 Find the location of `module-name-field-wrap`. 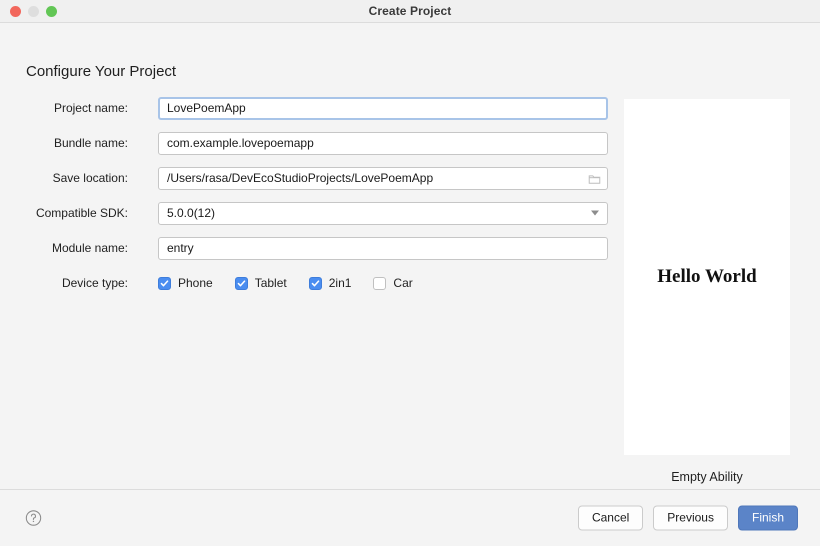

module-name-field-wrap is located at coordinates (383, 248).